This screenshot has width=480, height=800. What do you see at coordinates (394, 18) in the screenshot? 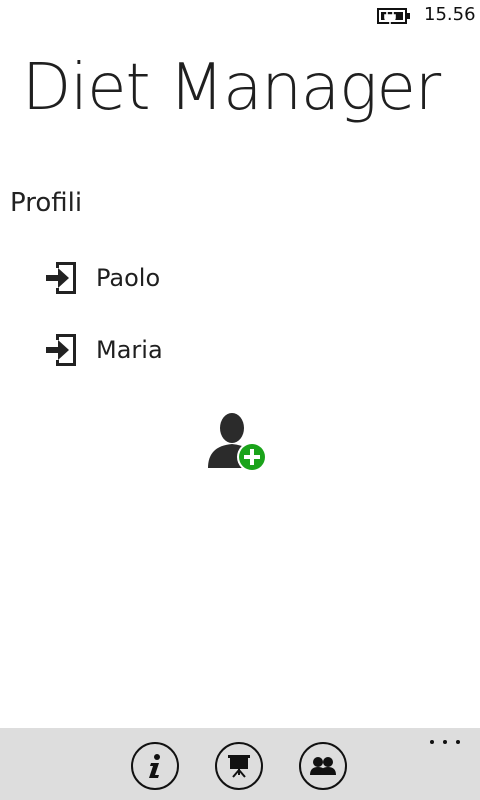
I see `battery-charging-icon` at bounding box center [394, 18].